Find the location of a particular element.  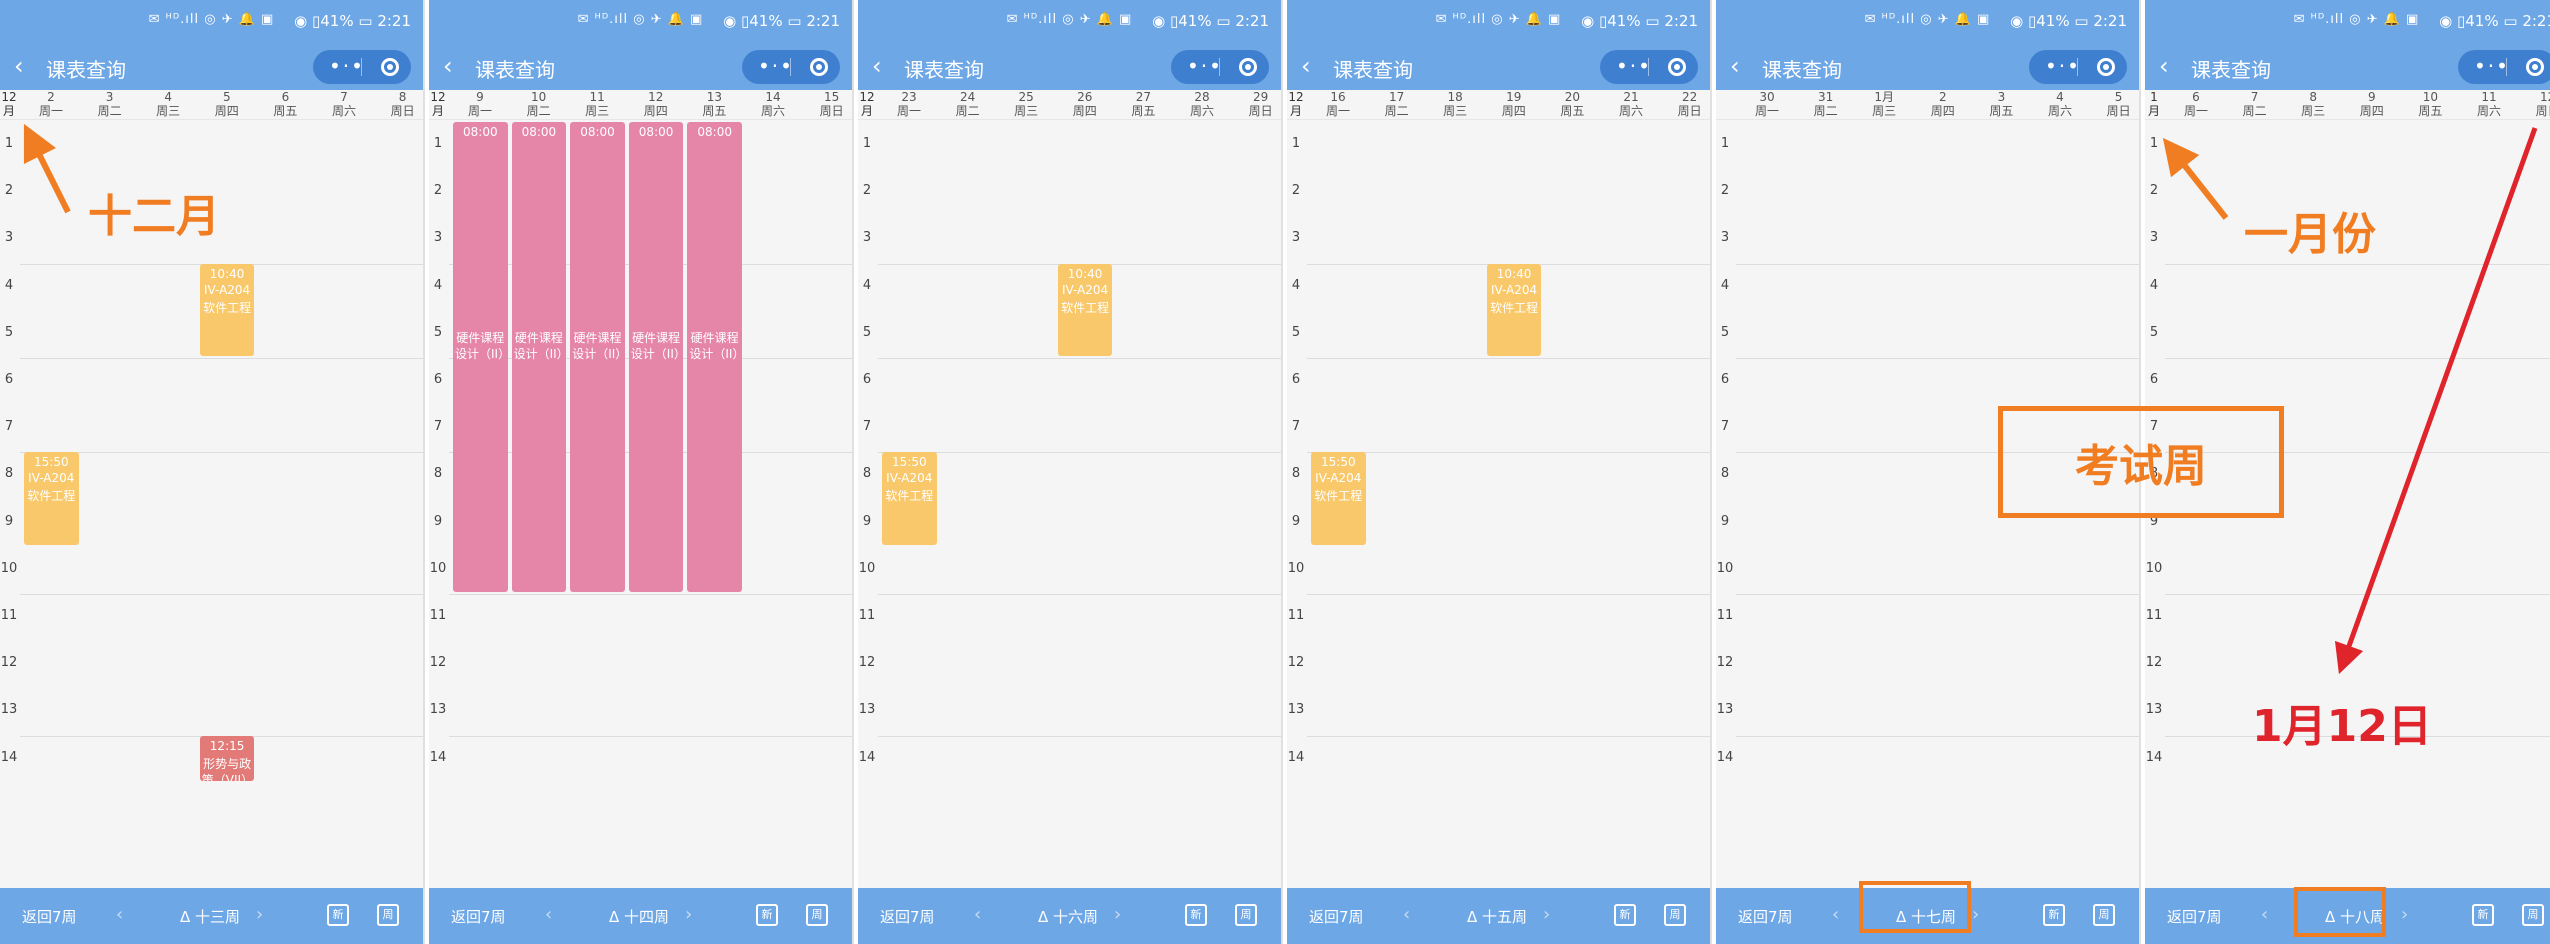

status-bar: ✉ ᴴᴰ.ıll ◎ ✈ 🔔 ▣ ◉ ▯41% ▭ 2:21 is located at coordinates (211, 22).